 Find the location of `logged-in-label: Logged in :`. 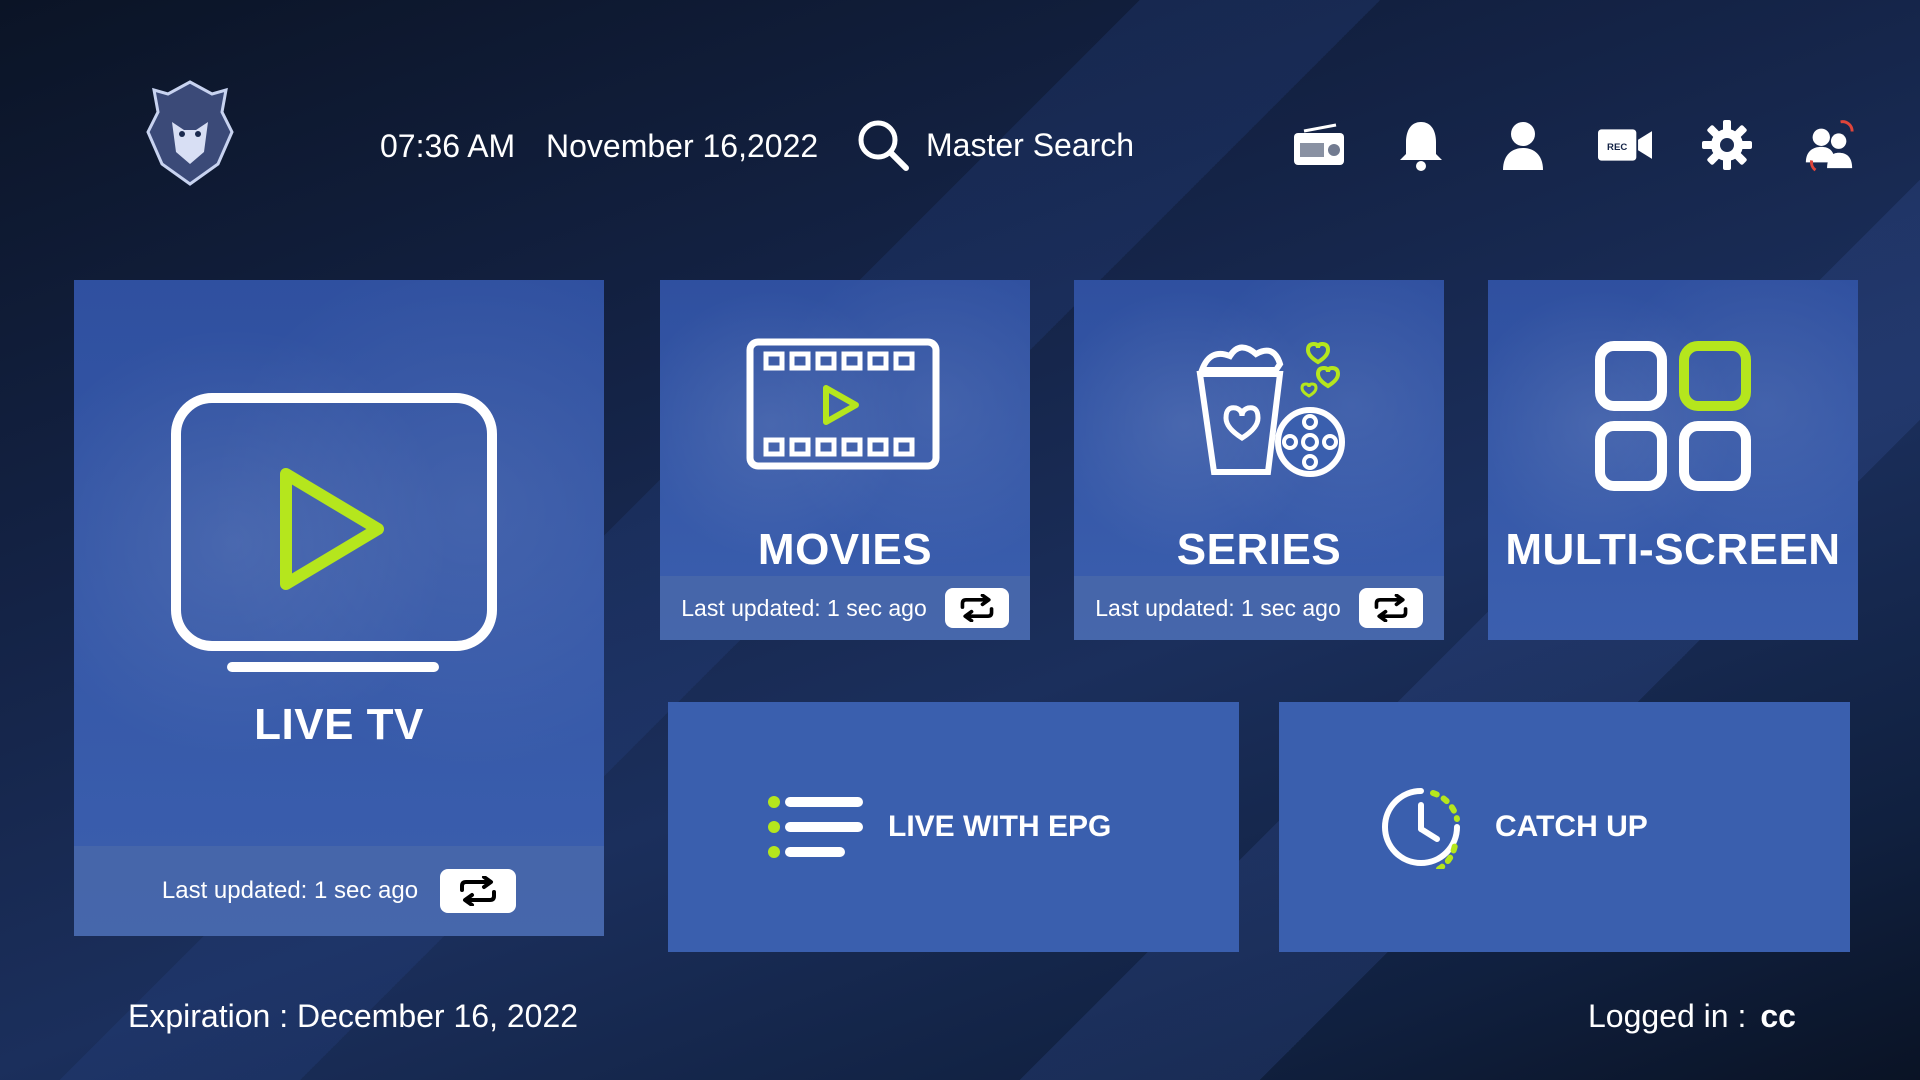

logged-in-label: Logged in : is located at coordinates (1667, 1016).